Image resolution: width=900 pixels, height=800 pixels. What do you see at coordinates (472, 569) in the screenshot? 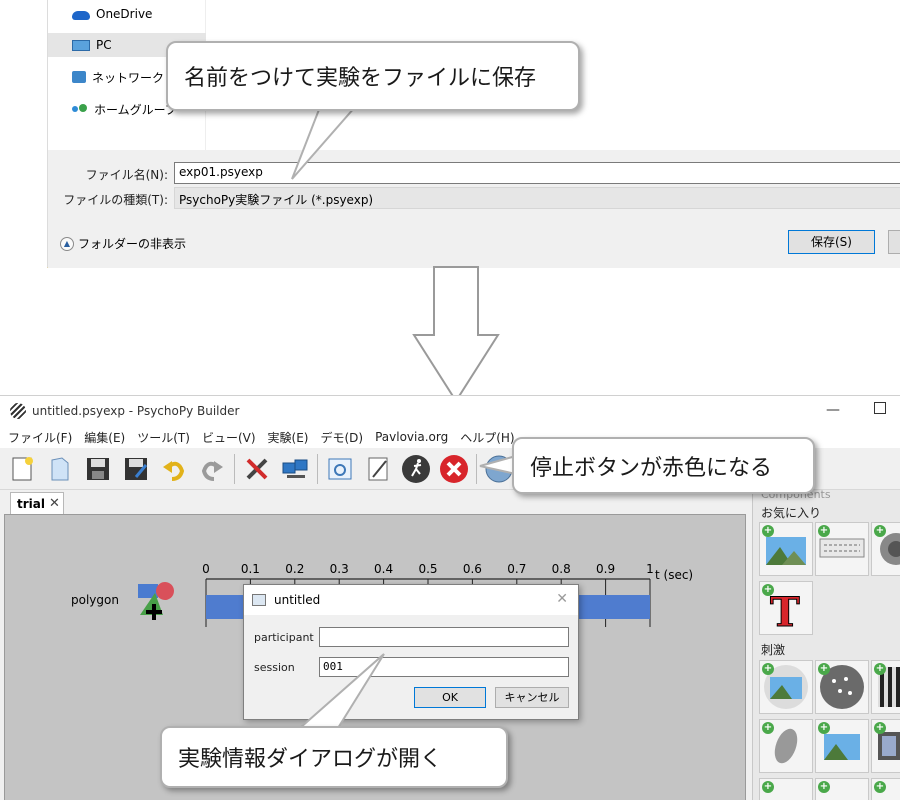
I see `tick-label-6: 0.6` at bounding box center [472, 569].